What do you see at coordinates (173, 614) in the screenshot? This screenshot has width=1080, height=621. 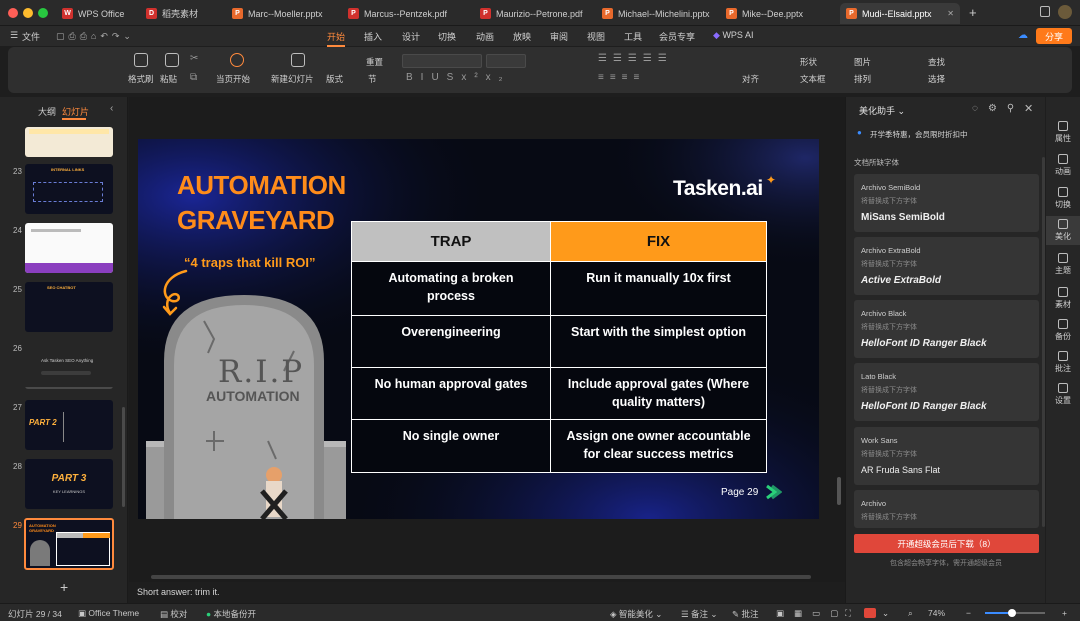 I see `proofing-button: ▤ 校对` at bounding box center [173, 614].